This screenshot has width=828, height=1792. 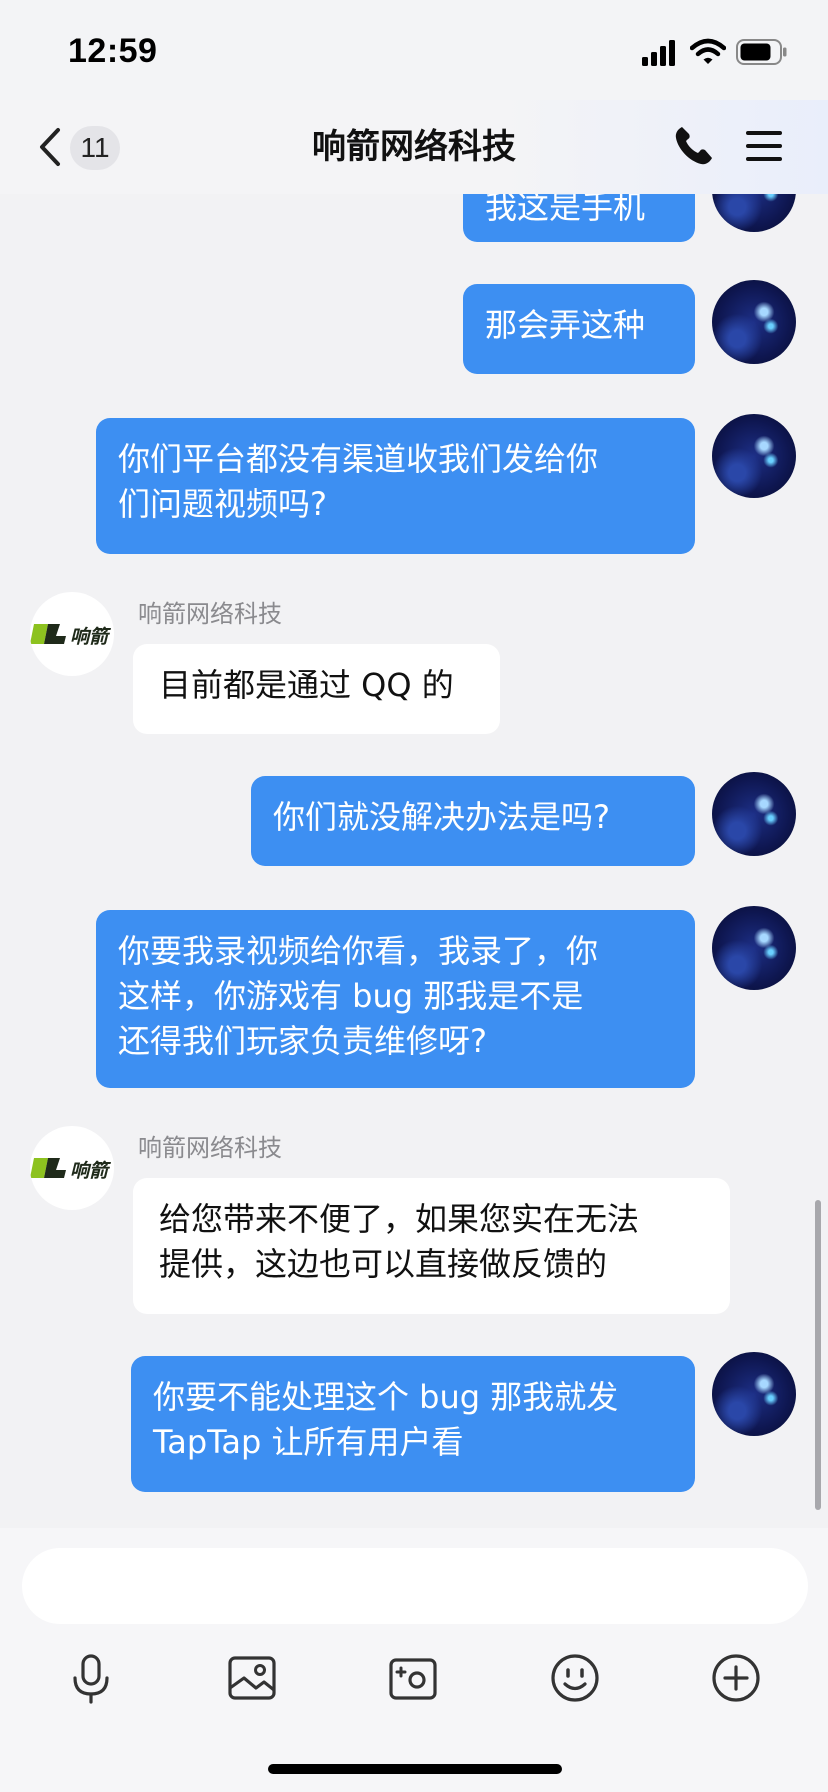 What do you see at coordinates (302, 1041) in the screenshot?
I see `message-text-line: 还得我们玩家负责维修呀?` at bounding box center [302, 1041].